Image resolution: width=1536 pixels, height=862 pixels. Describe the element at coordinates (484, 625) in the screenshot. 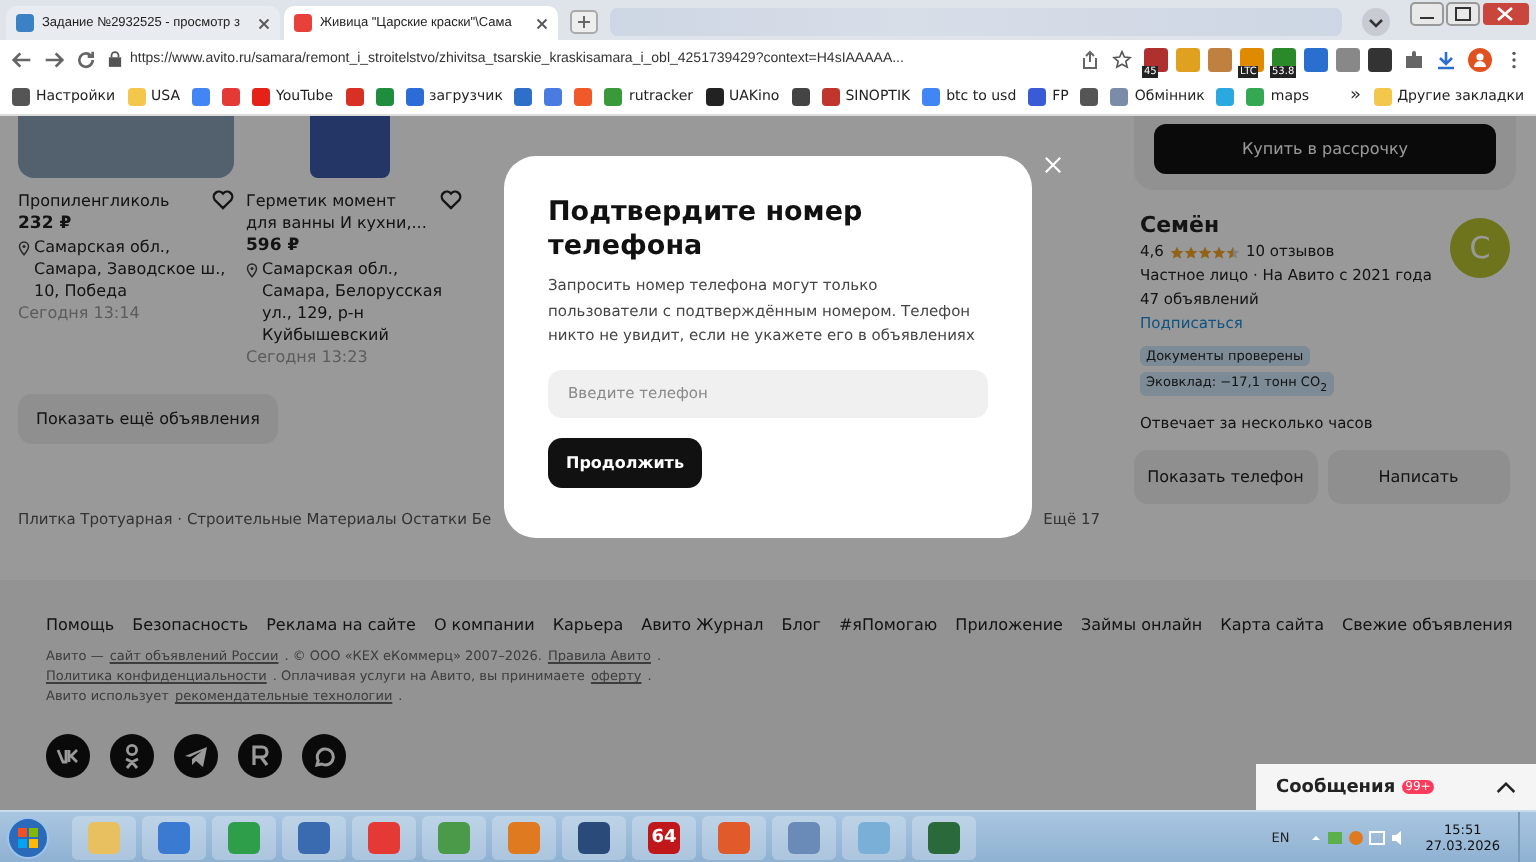

I see `footer-link: О компании` at that location.